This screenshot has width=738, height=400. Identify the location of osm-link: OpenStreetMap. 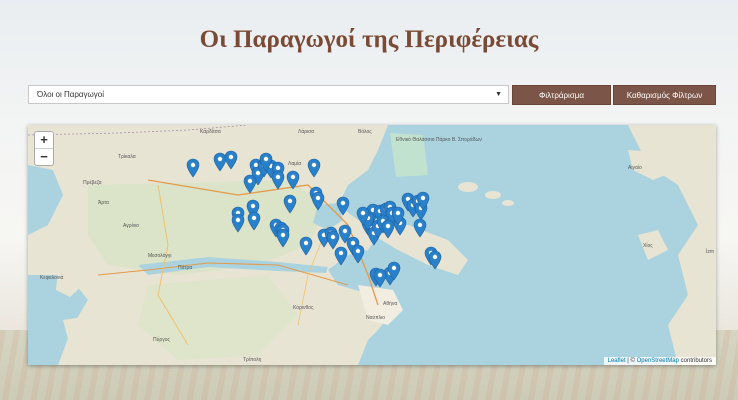
(658, 361).